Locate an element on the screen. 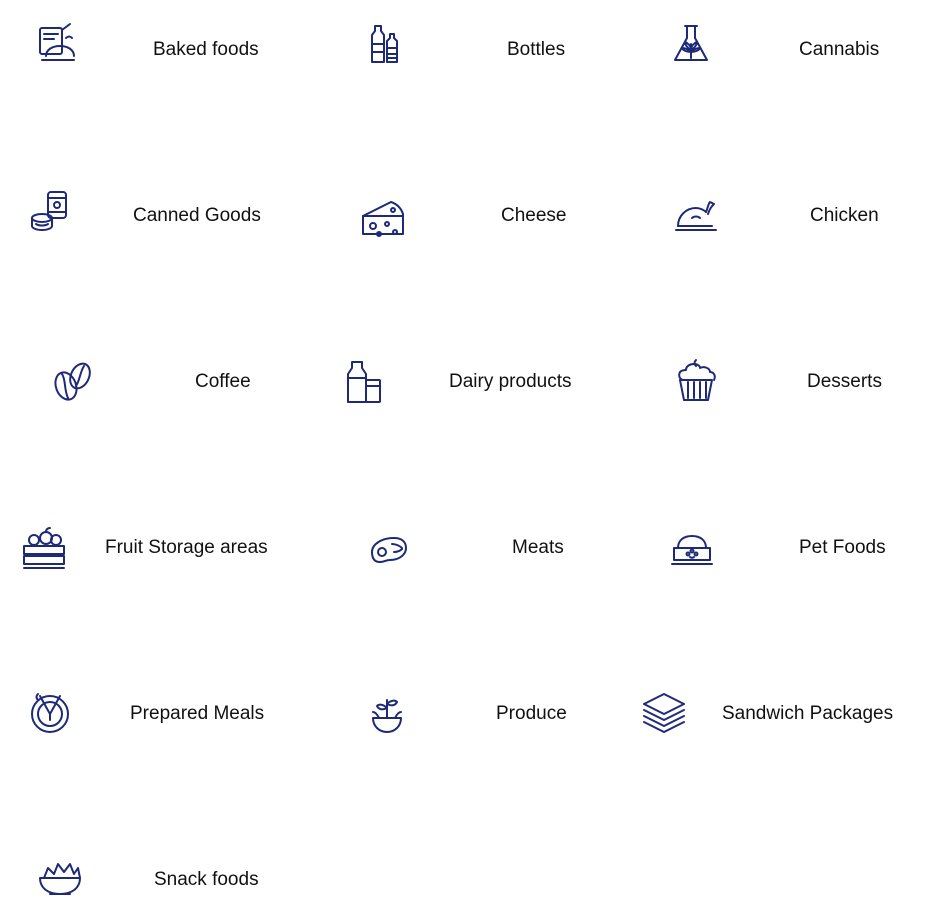 The width and height of the screenshot is (950, 910). snack-foods-icon is located at coordinates (60, 878).